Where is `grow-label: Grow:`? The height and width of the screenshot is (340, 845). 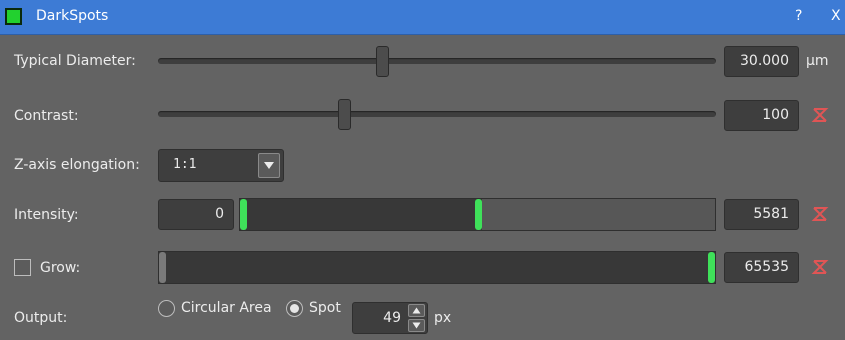 grow-label: Grow: is located at coordinates (60, 268).